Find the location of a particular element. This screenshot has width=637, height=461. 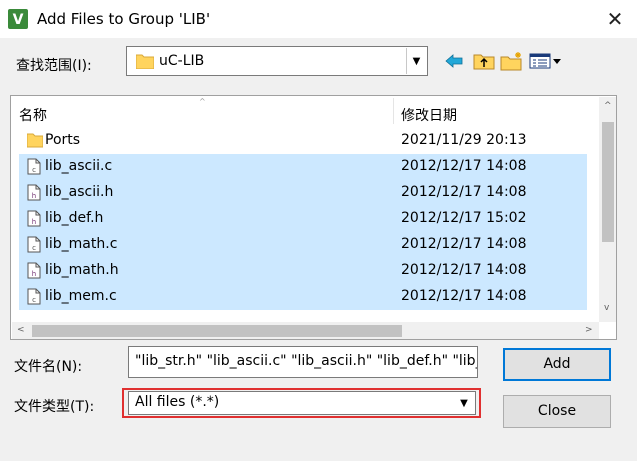

view-menu-icon is located at coordinates (546, 61).